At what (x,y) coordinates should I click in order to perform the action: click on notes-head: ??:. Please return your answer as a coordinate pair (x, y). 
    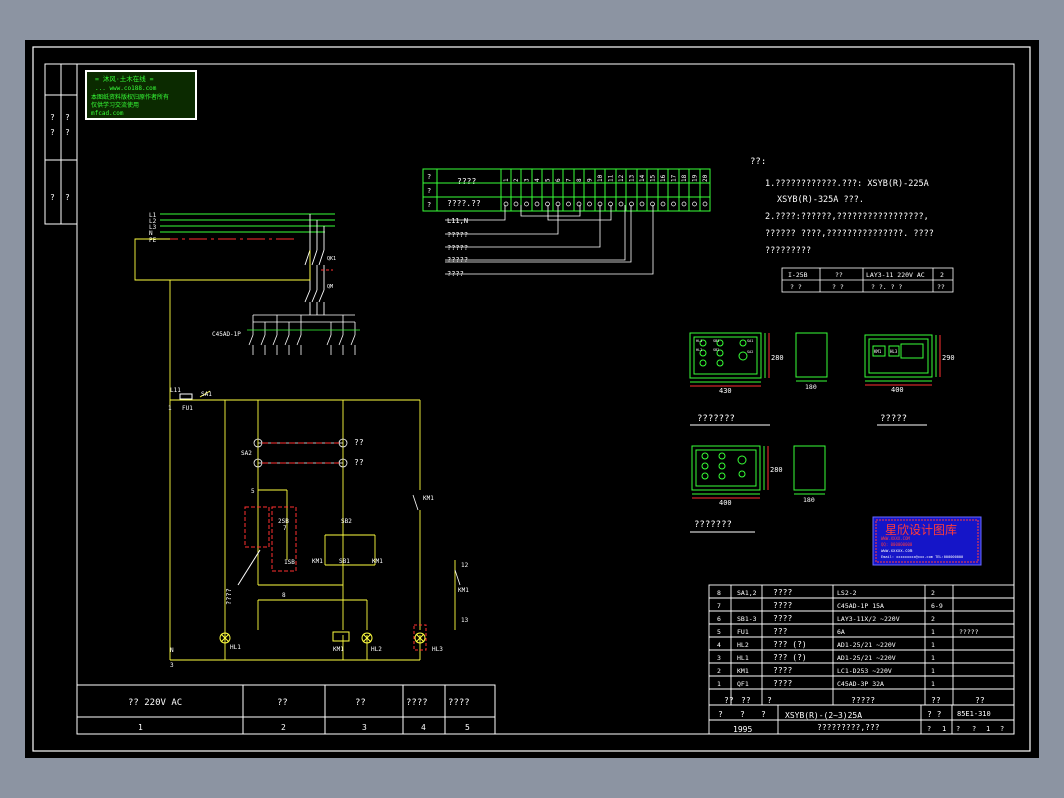
    Looking at the image, I should click on (758, 162).